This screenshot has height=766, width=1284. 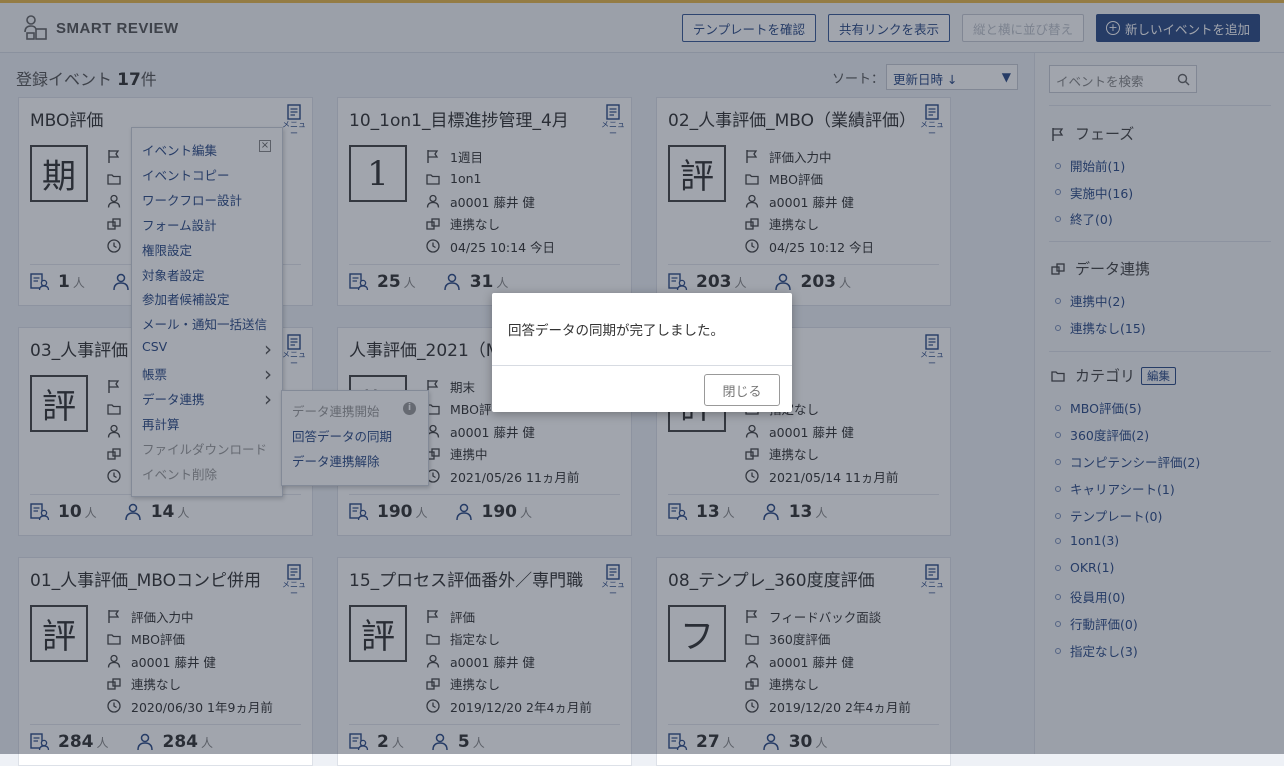 What do you see at coordinates (616, 331) in the screenshot?
I see `dialog-message: 回答データの同期が完了しました。` at bounding box center [616, 331].